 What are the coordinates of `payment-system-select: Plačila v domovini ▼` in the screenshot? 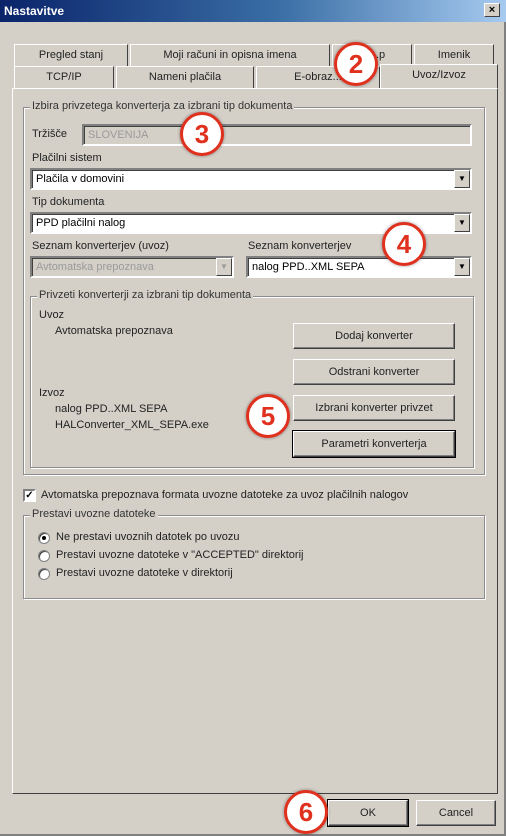 It's located at (251, 179).